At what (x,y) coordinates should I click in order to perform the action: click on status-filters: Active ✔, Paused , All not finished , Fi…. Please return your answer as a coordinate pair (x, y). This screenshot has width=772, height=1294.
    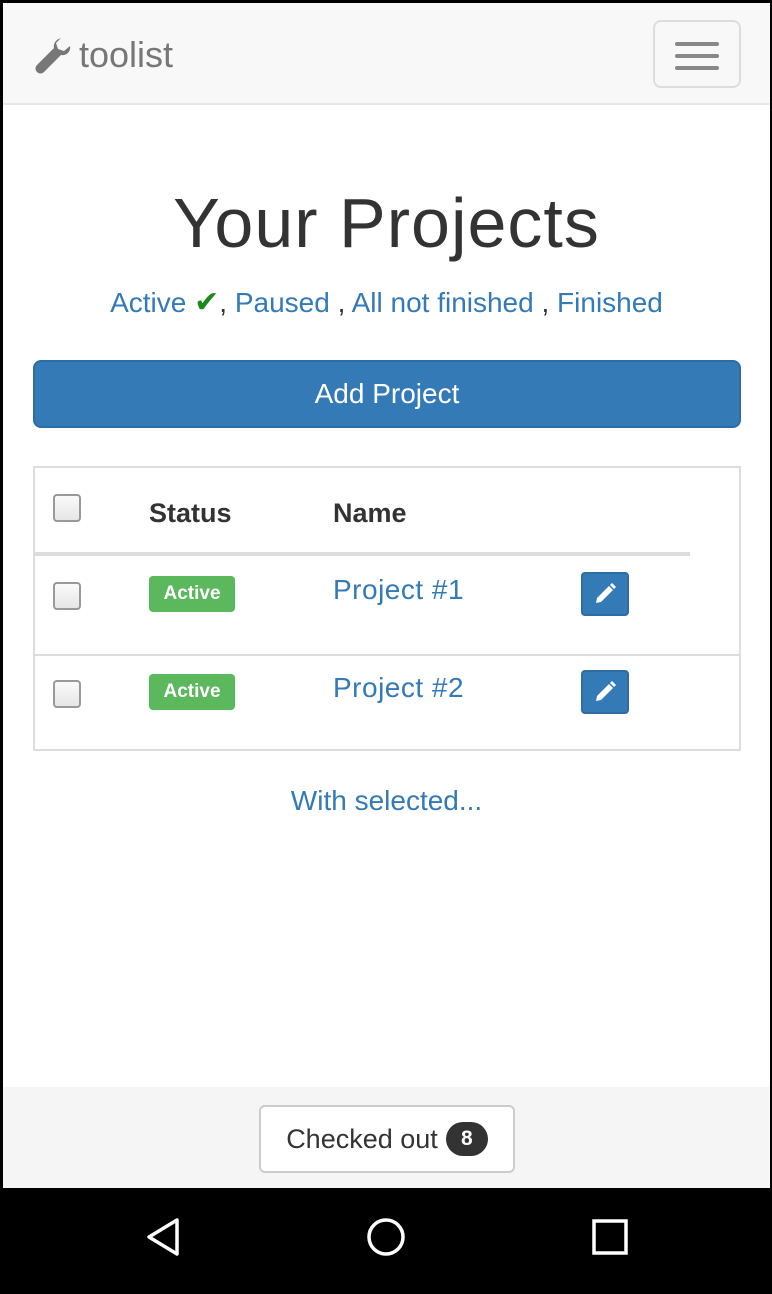
    Looking at the image, I should click on (386, 302).